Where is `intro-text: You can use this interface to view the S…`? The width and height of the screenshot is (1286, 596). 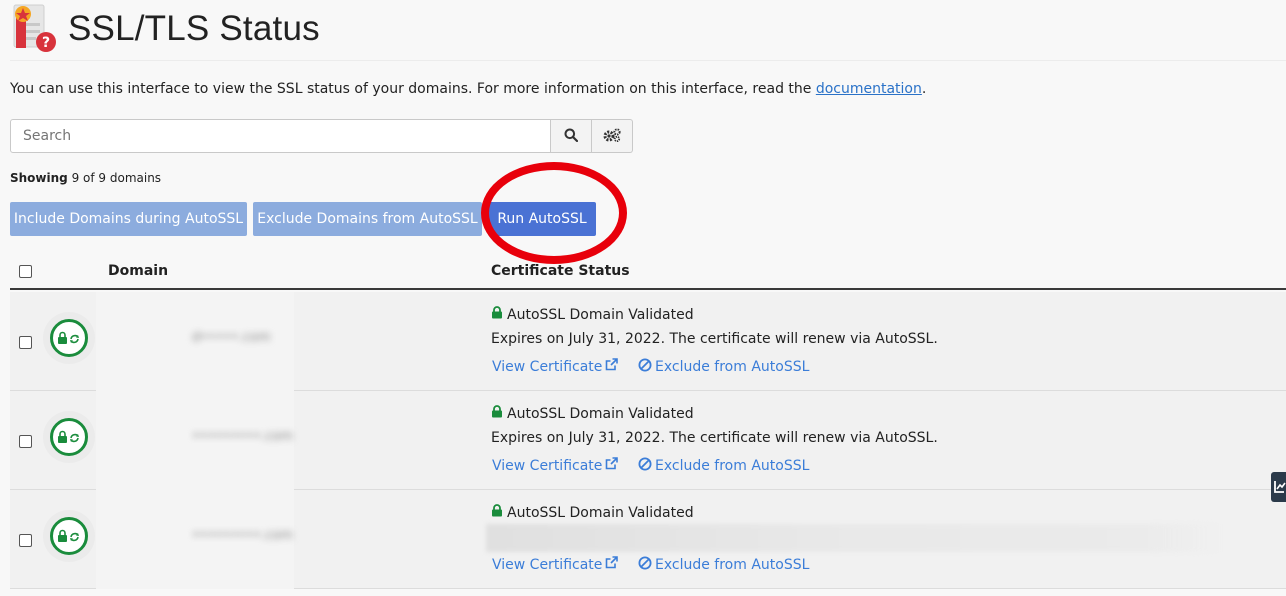 intro-text: You can use this interface to view the S… is located at coordinates (468, 89).